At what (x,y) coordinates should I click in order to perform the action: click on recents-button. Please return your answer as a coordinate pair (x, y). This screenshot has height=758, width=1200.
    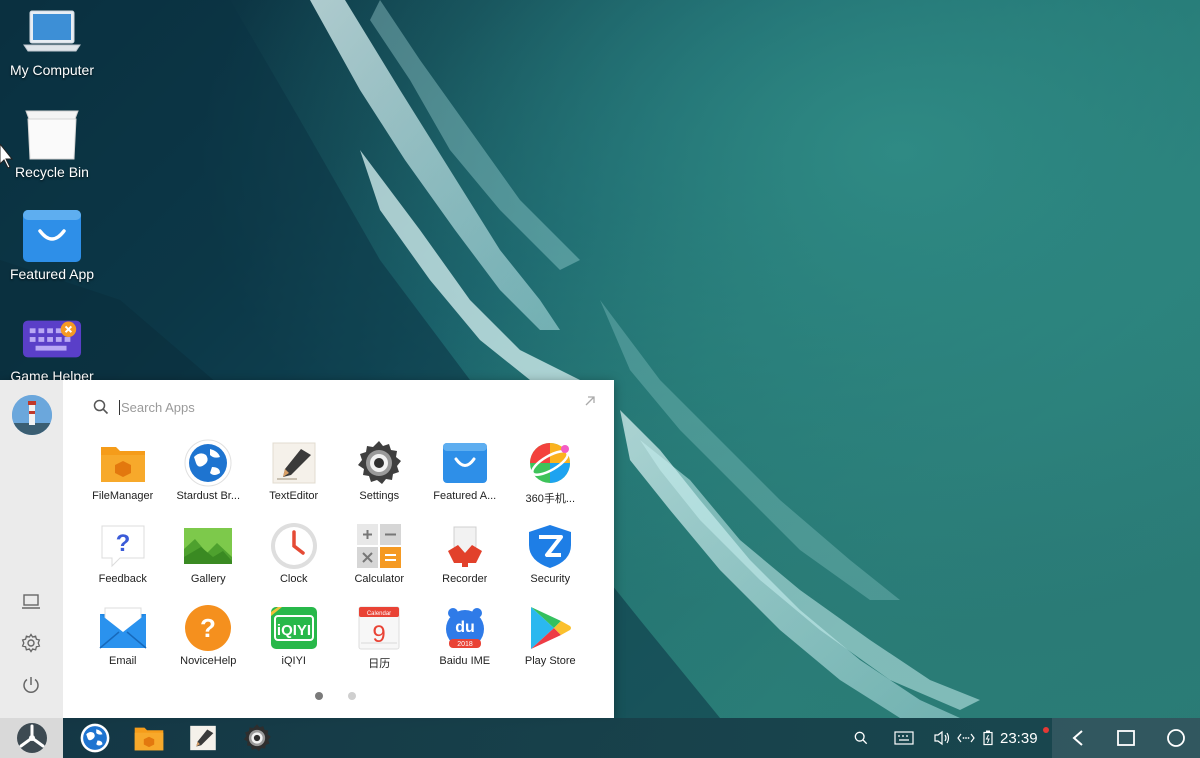
    Looking at the image, I should click on (1126, 738).